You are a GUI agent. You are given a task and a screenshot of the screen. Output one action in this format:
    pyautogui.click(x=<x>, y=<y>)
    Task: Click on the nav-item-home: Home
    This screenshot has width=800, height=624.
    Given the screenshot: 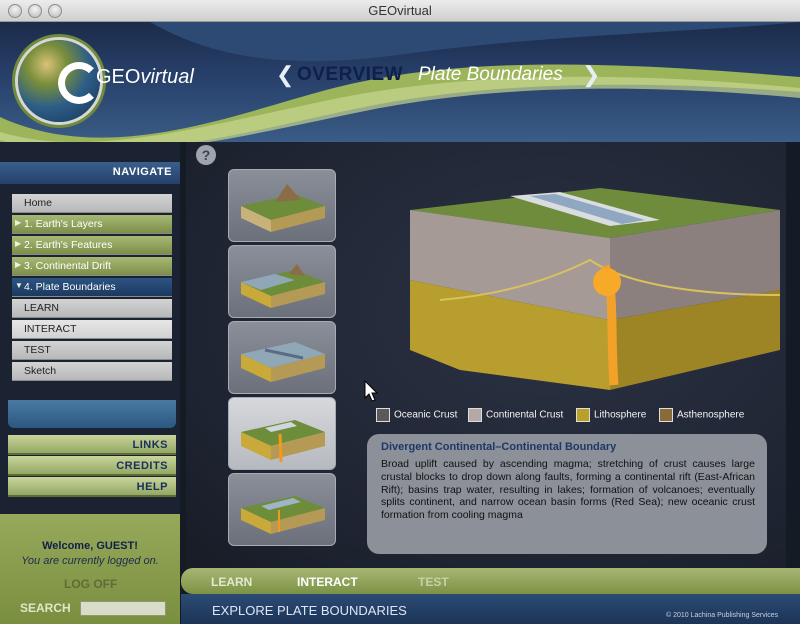 What is the action you would take?
    pyautogui.click(x=92, y=203)
    